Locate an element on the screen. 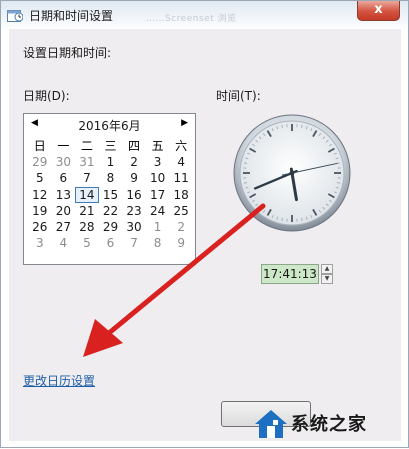 Image resolution: width=409 pixels, height=449 pixels. weekday-header: 一 is located at coordinates (64, 146).